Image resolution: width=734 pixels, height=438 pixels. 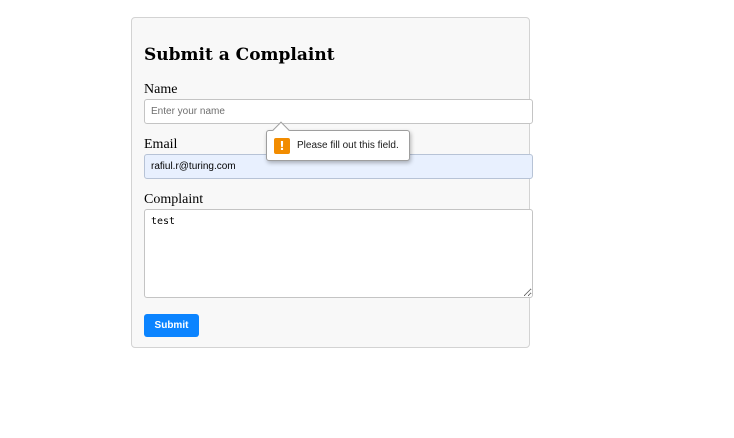 I want to click on validation-message: Please fill out this field., so click(x=348, y=145).